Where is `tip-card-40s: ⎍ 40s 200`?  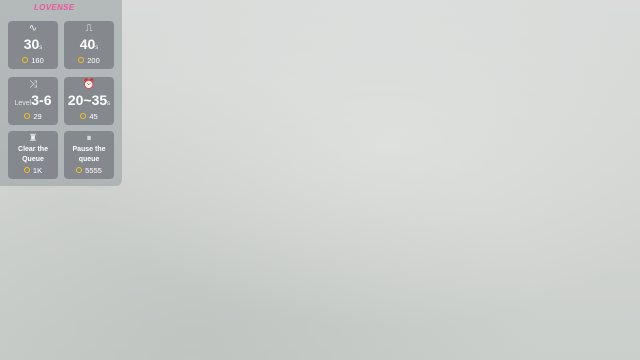
tip-card-40s: ⎍ 40s 200 is located at coordinates (89, 45).